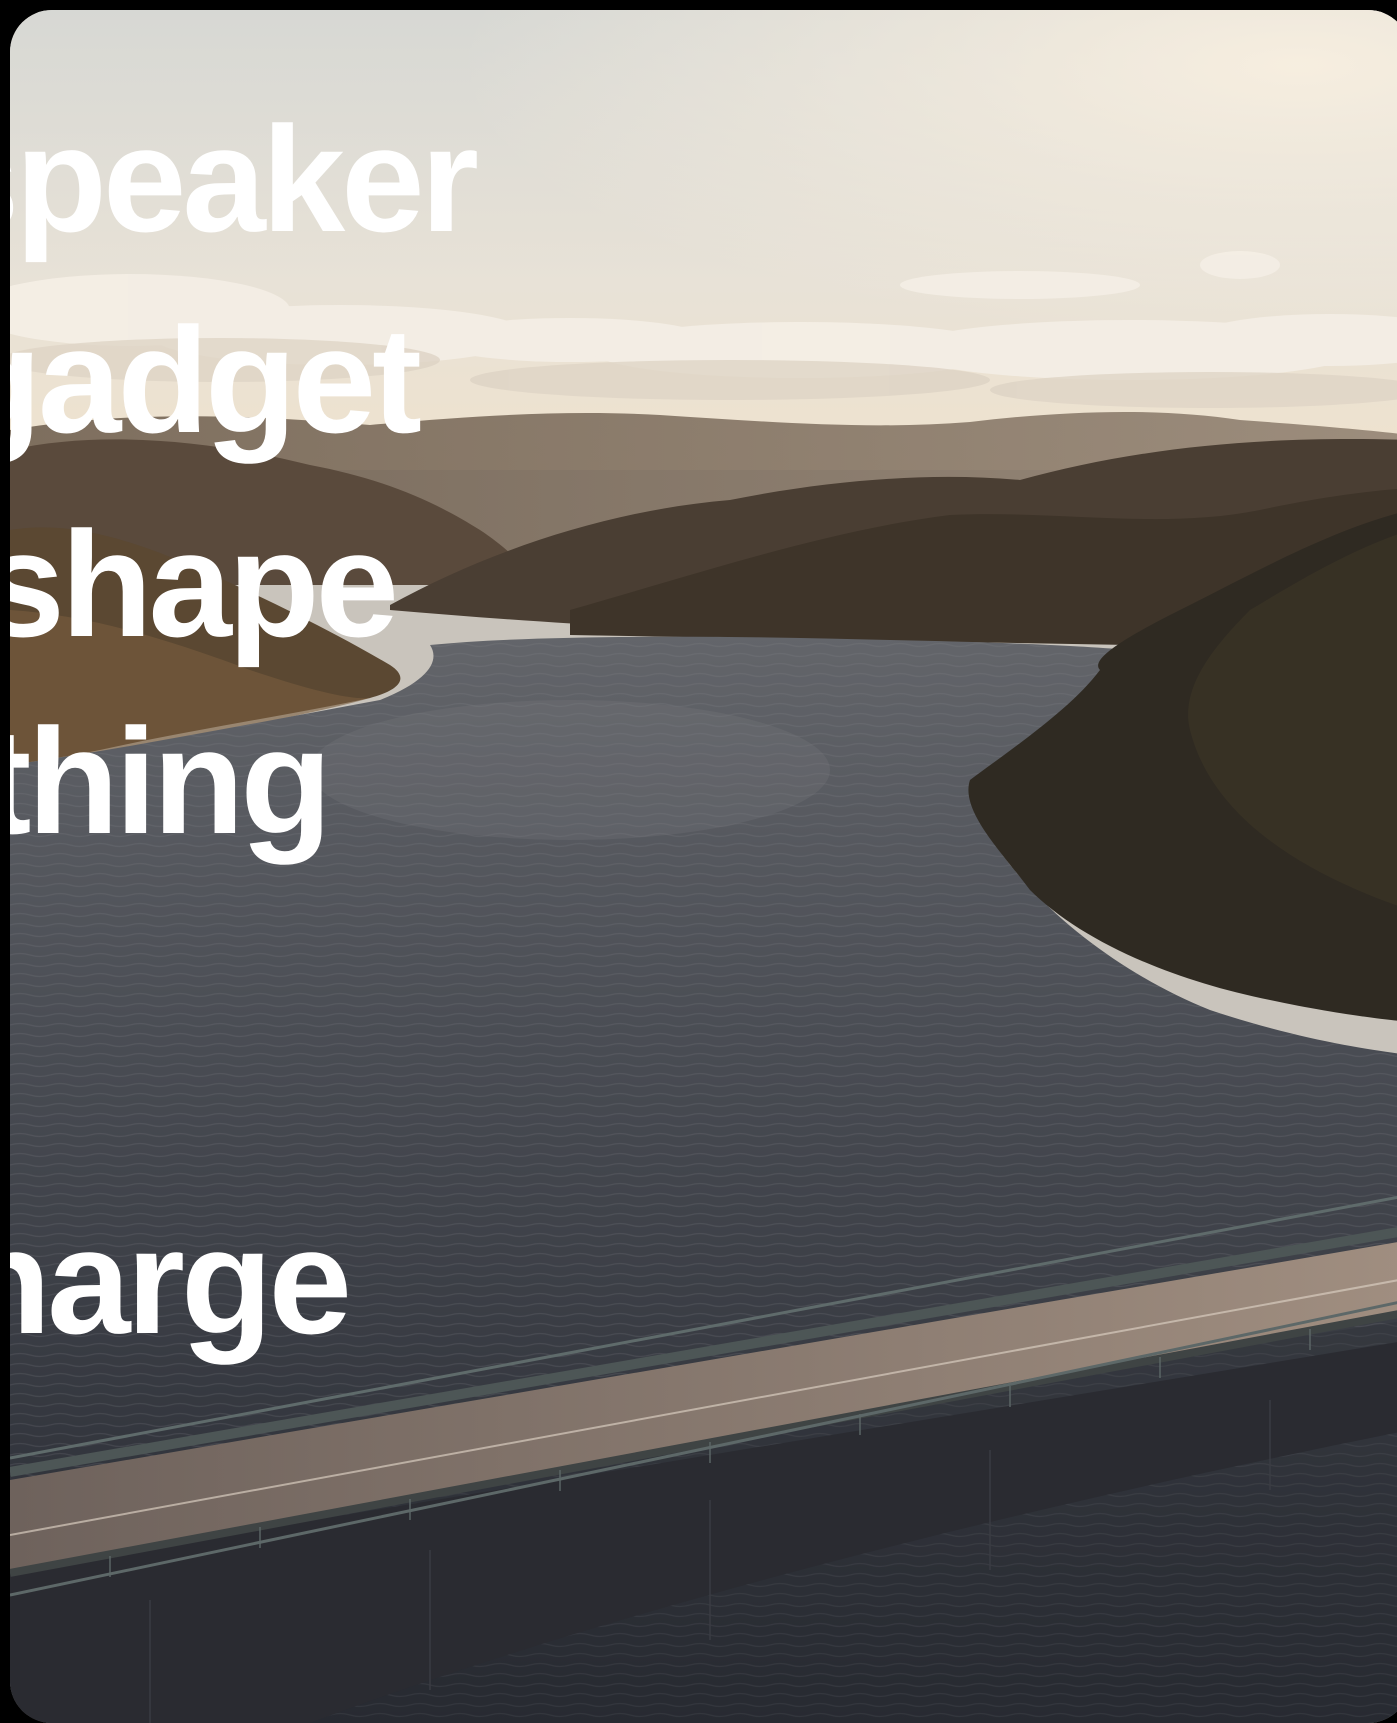 This screenshot has width=1397, height=1723. I want to click on headline-line-4: thing, so click(171, 781).